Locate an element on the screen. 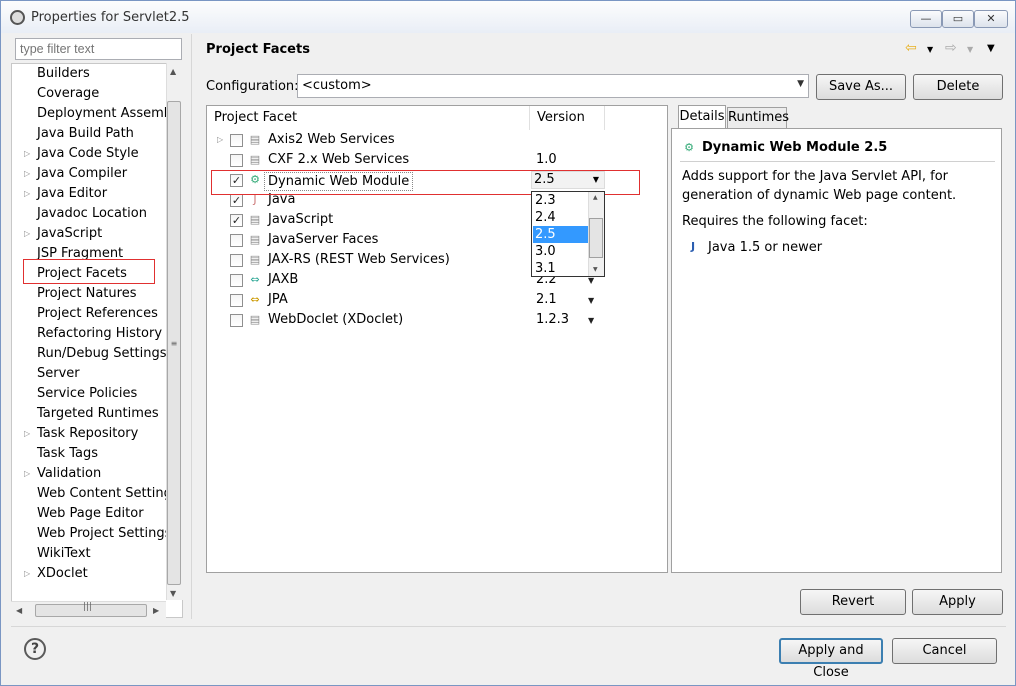  facet-version: 1.2.3 is located at coordinates (552, 320).